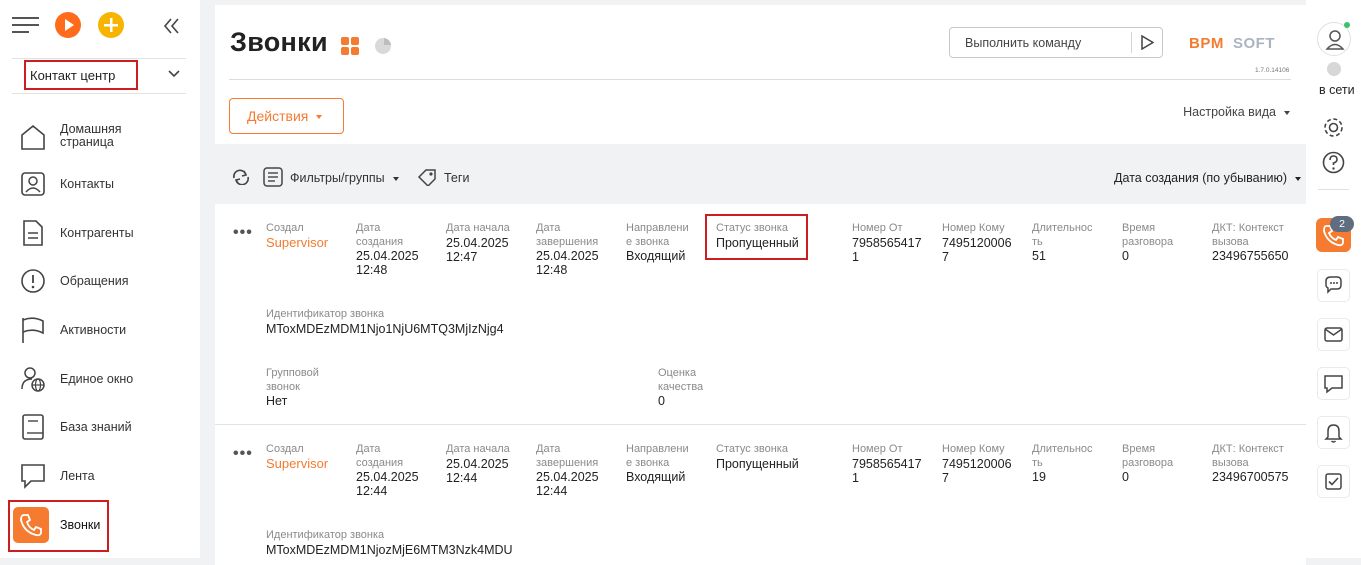  I want to click on field-caption: Номер Кому, so click(973, 228).